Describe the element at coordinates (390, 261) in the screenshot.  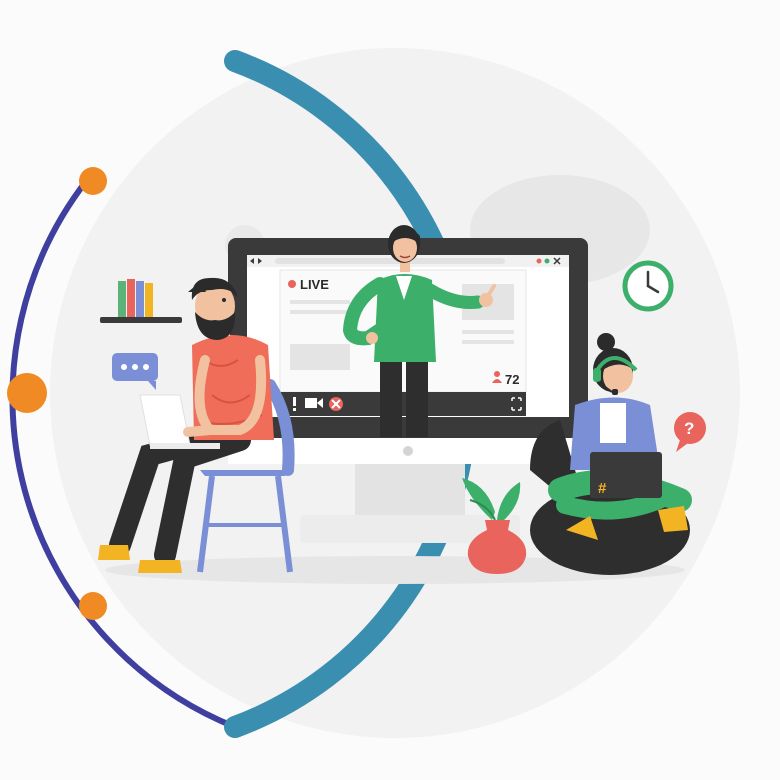
I see `address-bar` at that location.